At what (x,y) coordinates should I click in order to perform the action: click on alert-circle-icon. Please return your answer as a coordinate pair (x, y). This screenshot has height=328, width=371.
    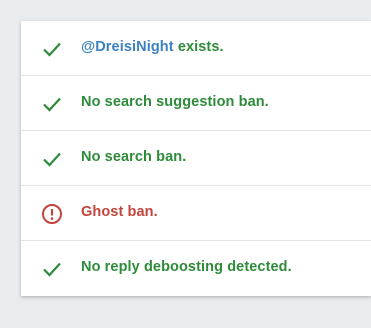
    Looking at the image, I should click on (52, 214).